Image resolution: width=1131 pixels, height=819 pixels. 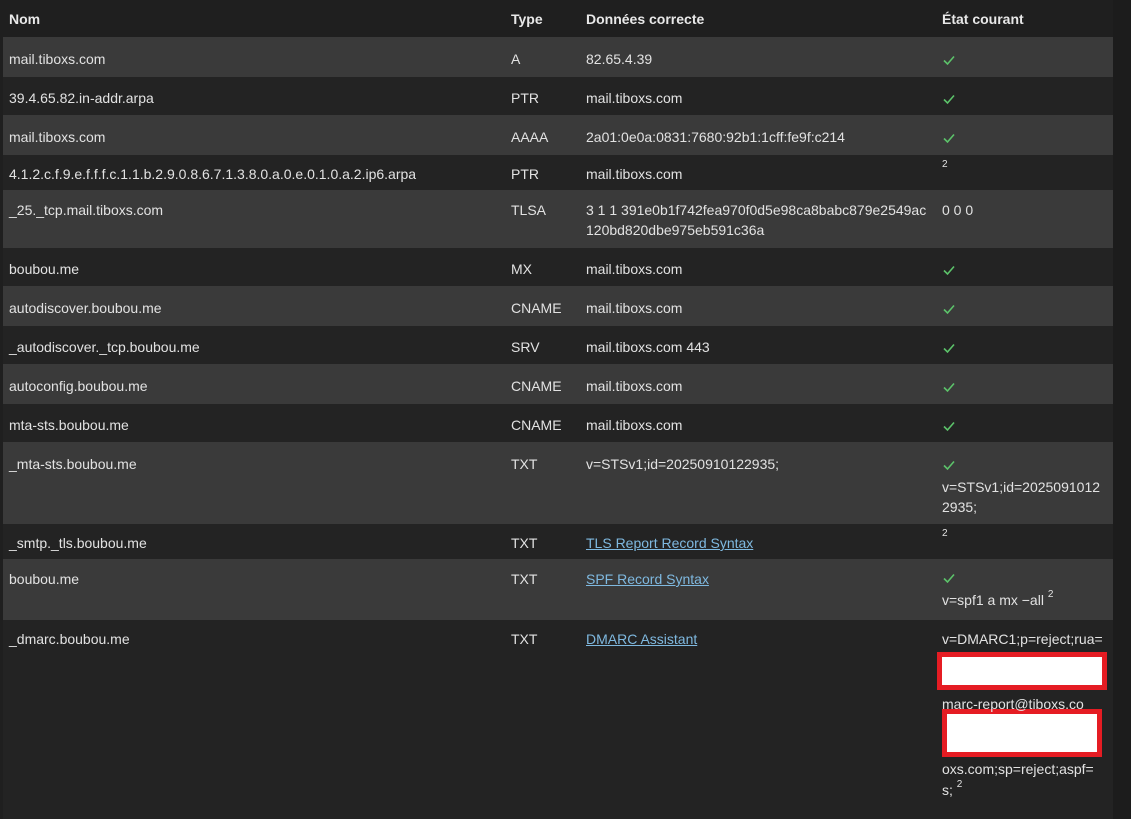 What do you see at coordinates (758, 135) in the screenshot?
I see `record-expected-data: 2a01:0e0a:0831:7680:92b1:1cff:fe9f:c214` at bounding box center [758, 135].